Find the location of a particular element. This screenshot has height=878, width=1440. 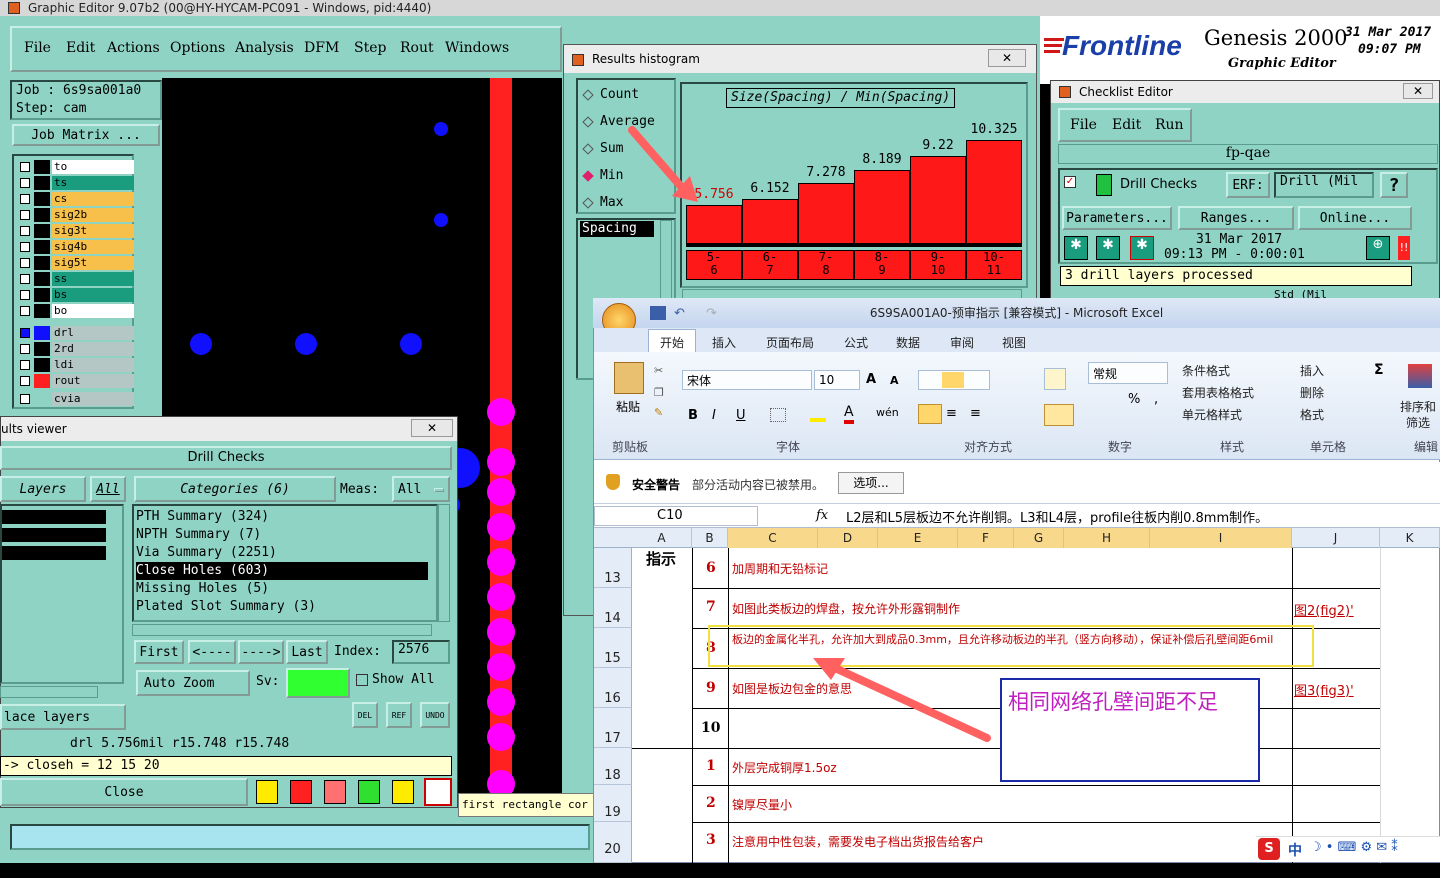

last-button: Last is located at coordinates (307, 652).